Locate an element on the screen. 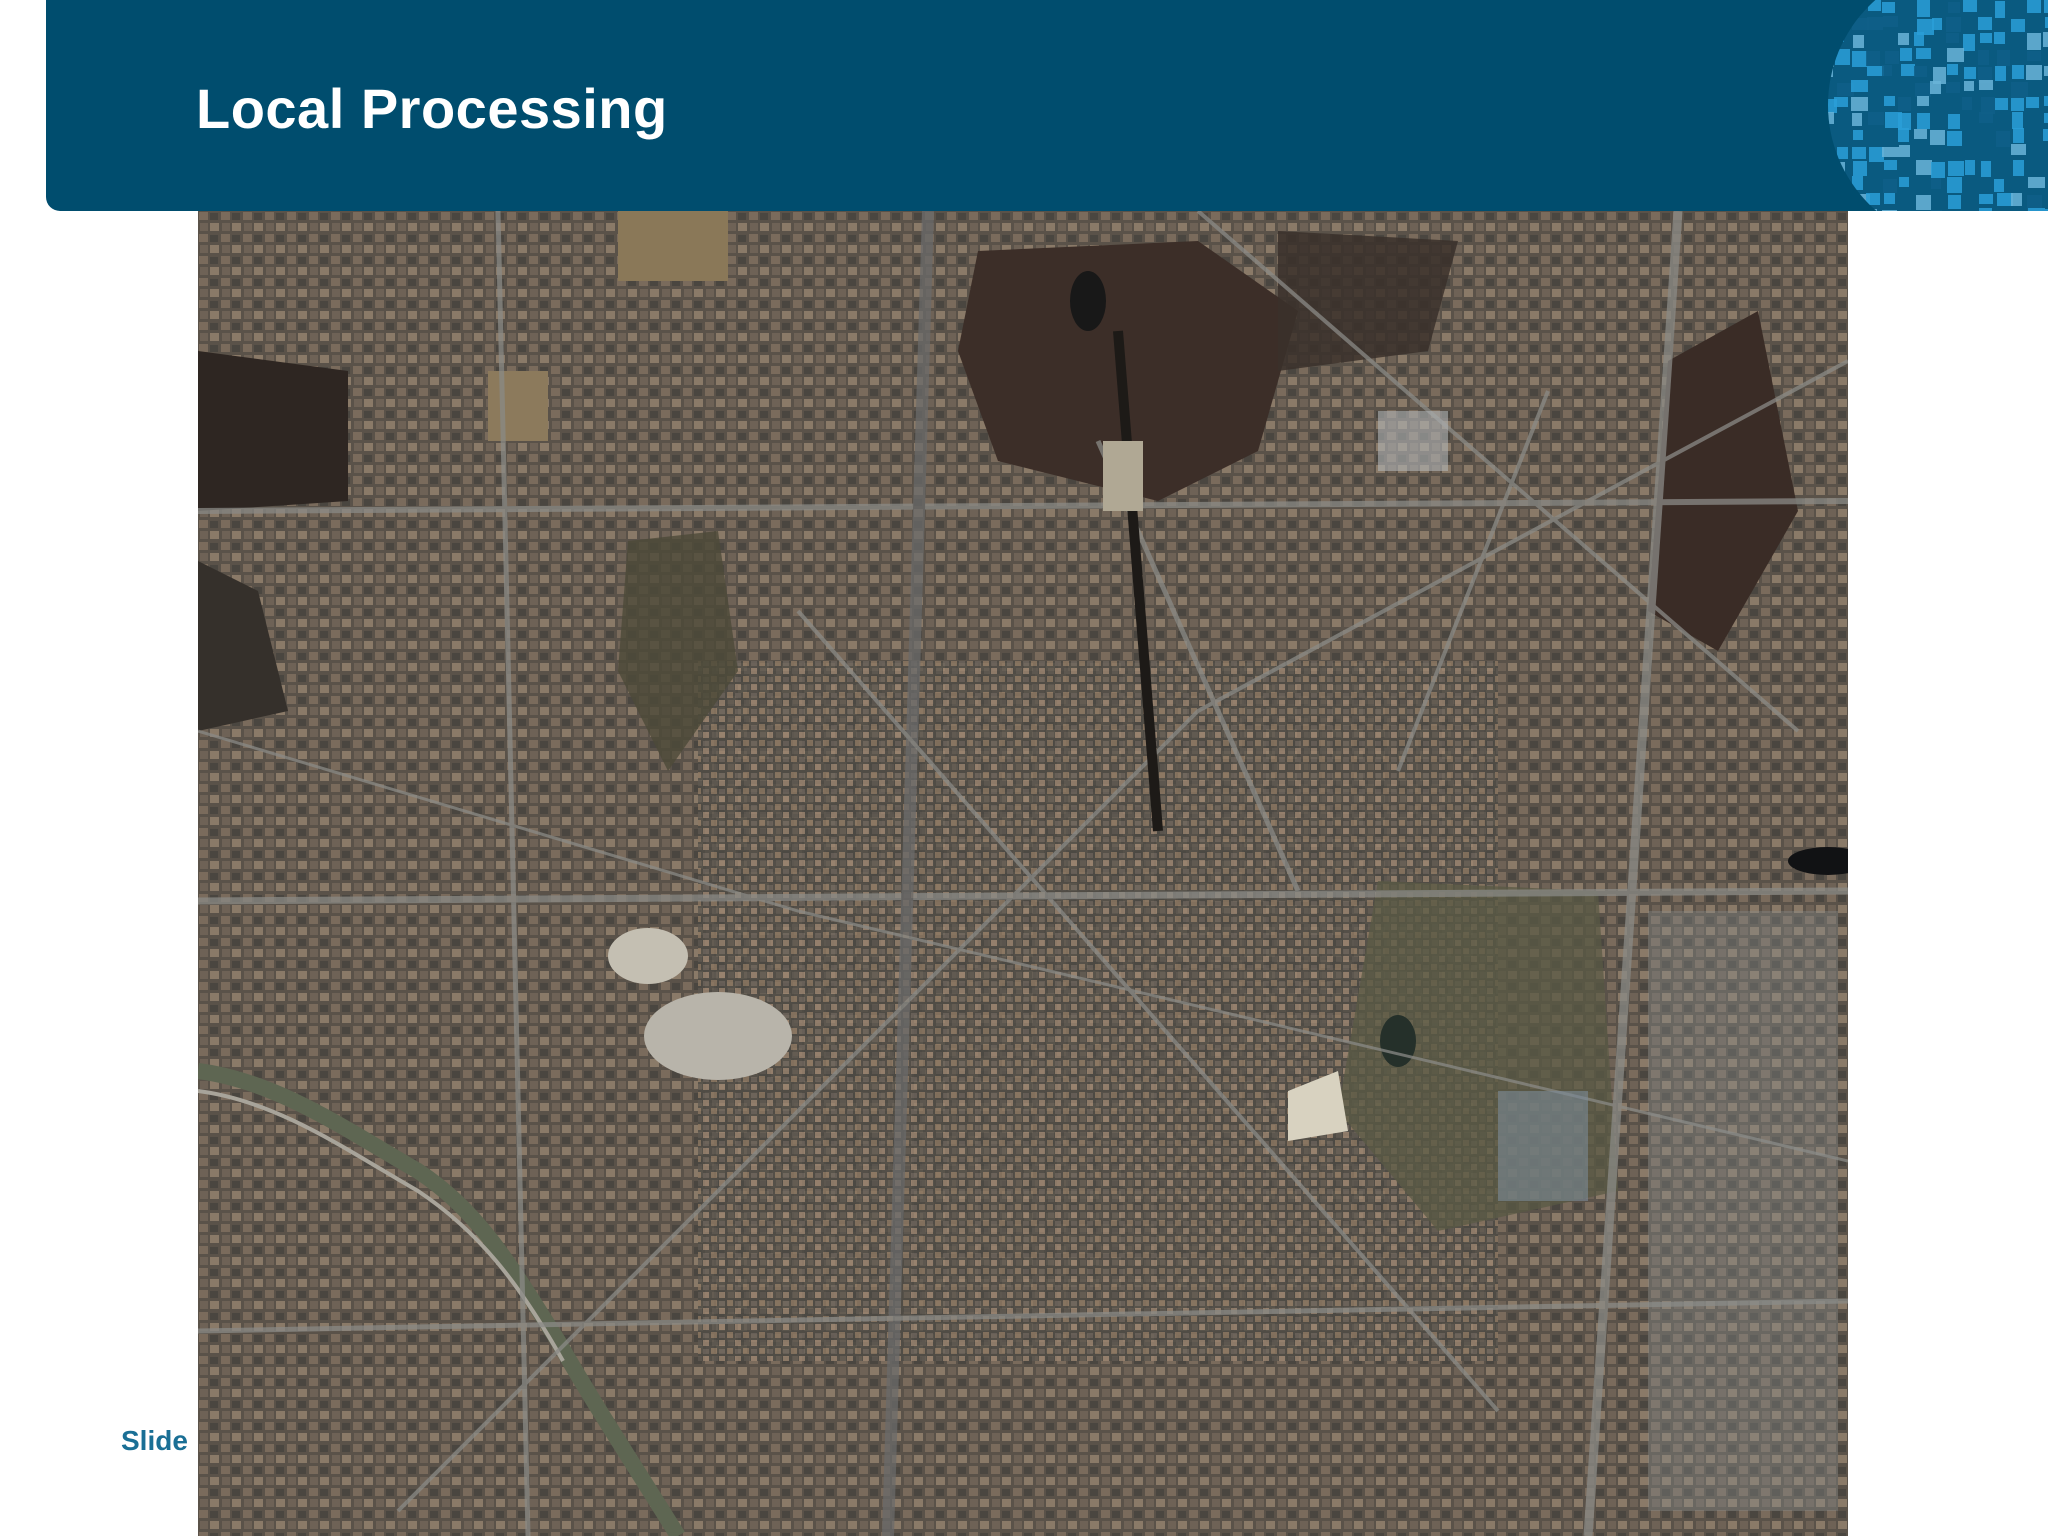  slide-number-label: Slide is located at coordinates (154, 1440).